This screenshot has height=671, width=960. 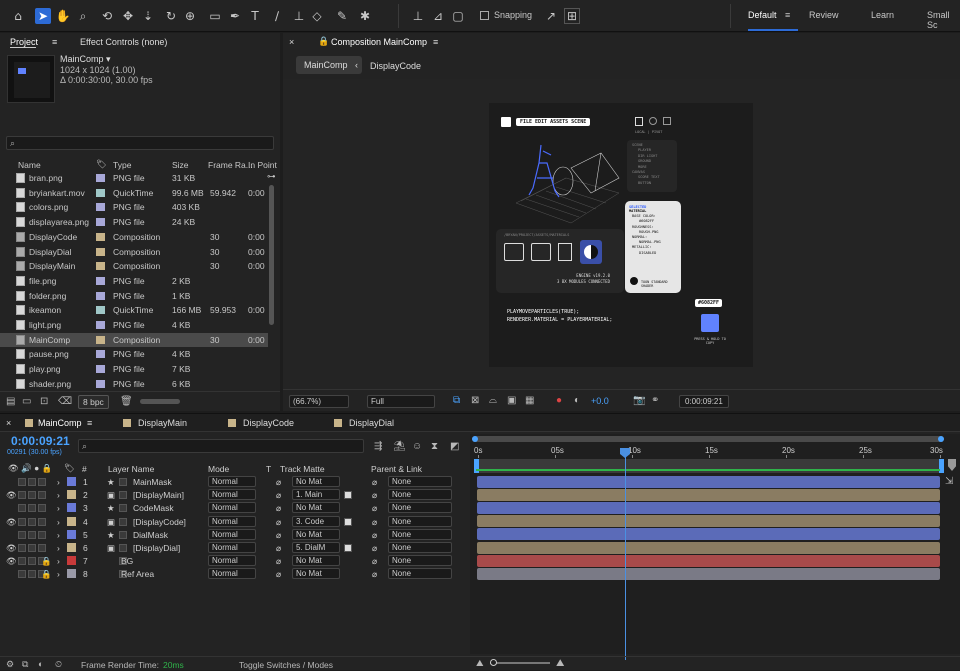 I want to click on workspace-menu-icon: ≡, so click(x=787, y=15).